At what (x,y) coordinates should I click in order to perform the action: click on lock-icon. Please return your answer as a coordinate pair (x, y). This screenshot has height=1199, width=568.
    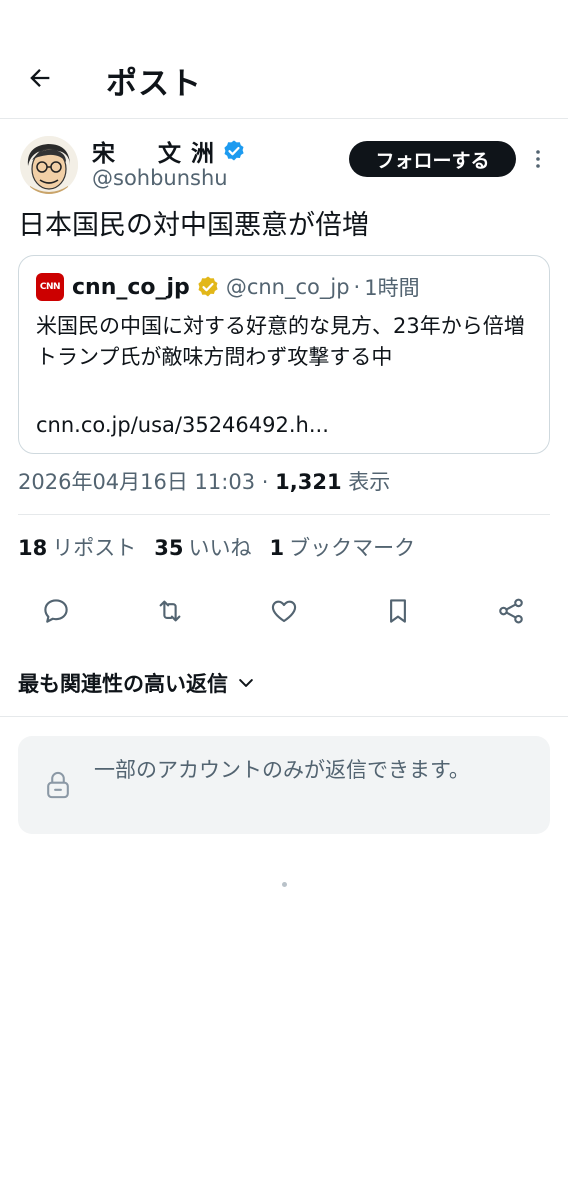
    Looking at the image, I should click on (58, 785).